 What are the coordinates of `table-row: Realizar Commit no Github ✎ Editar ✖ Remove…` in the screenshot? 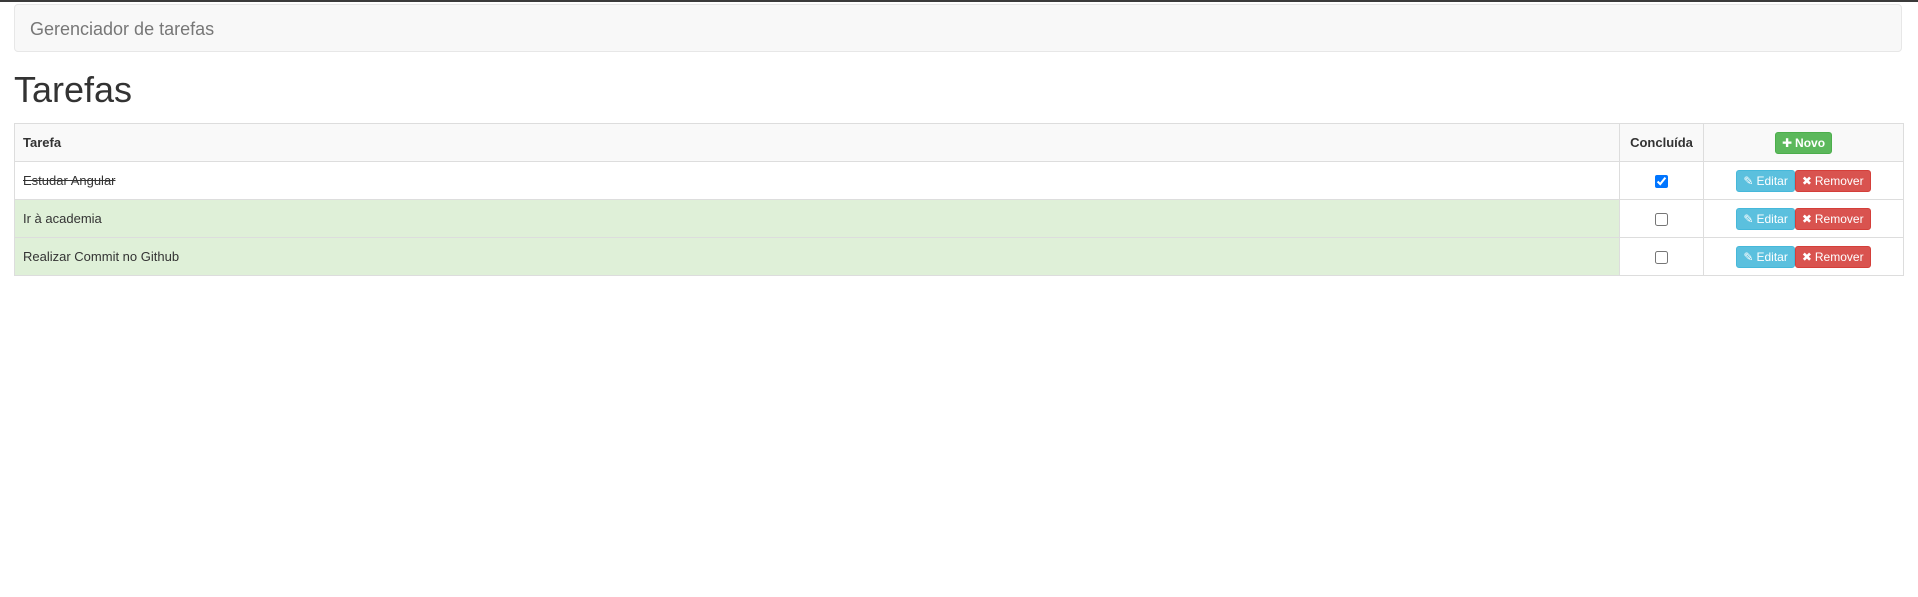 It's located at (959, 256).